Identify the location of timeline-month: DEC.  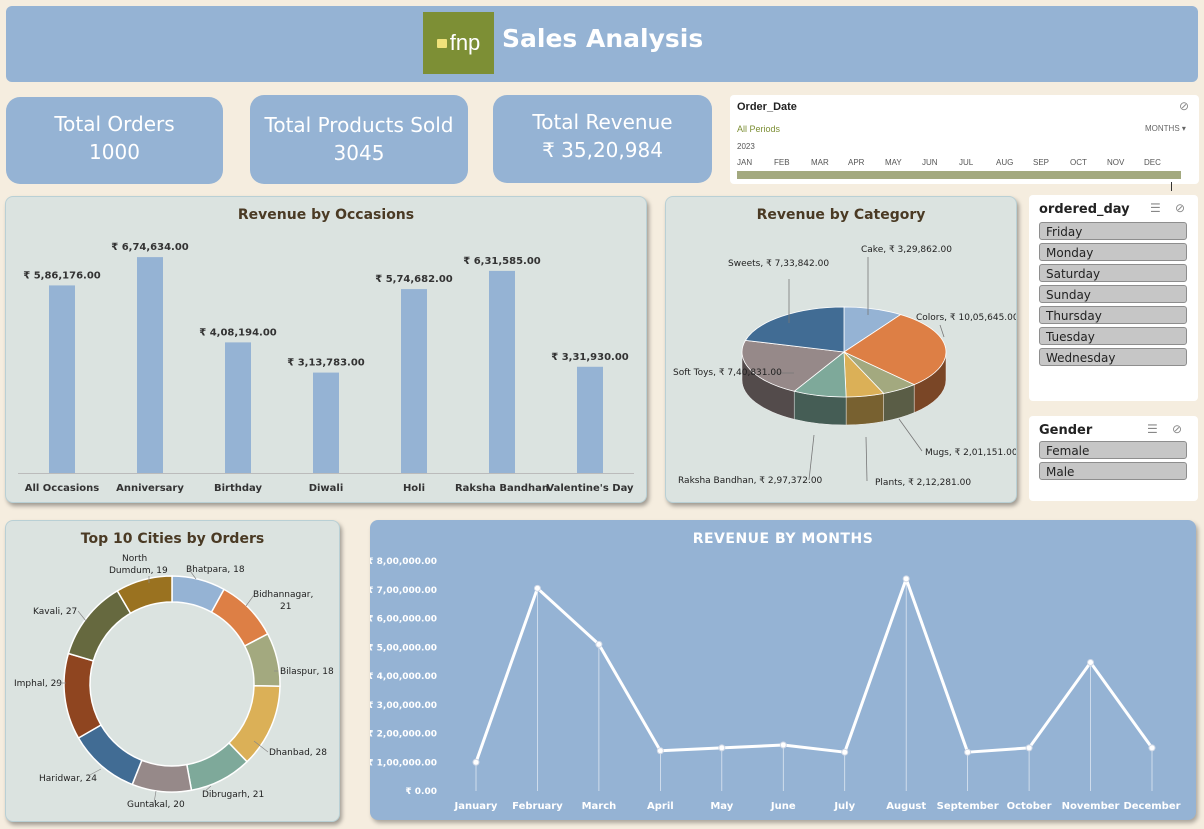
(1162, 162).